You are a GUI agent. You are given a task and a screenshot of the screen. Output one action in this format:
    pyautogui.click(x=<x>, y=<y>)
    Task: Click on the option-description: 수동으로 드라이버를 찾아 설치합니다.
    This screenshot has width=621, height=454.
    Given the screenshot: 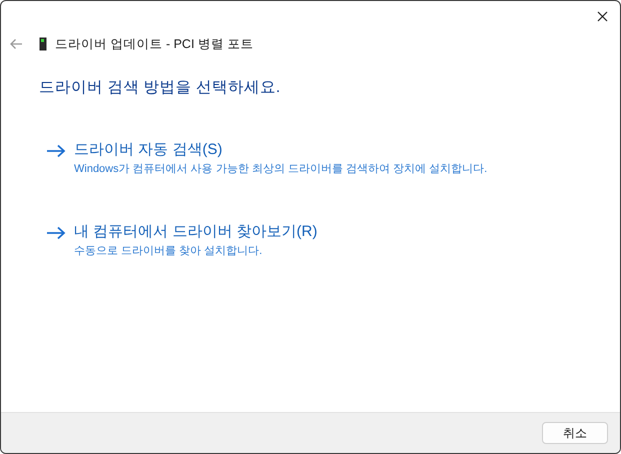 What is the action you would take?
    pyautogui.click(x=169, y=251)
    